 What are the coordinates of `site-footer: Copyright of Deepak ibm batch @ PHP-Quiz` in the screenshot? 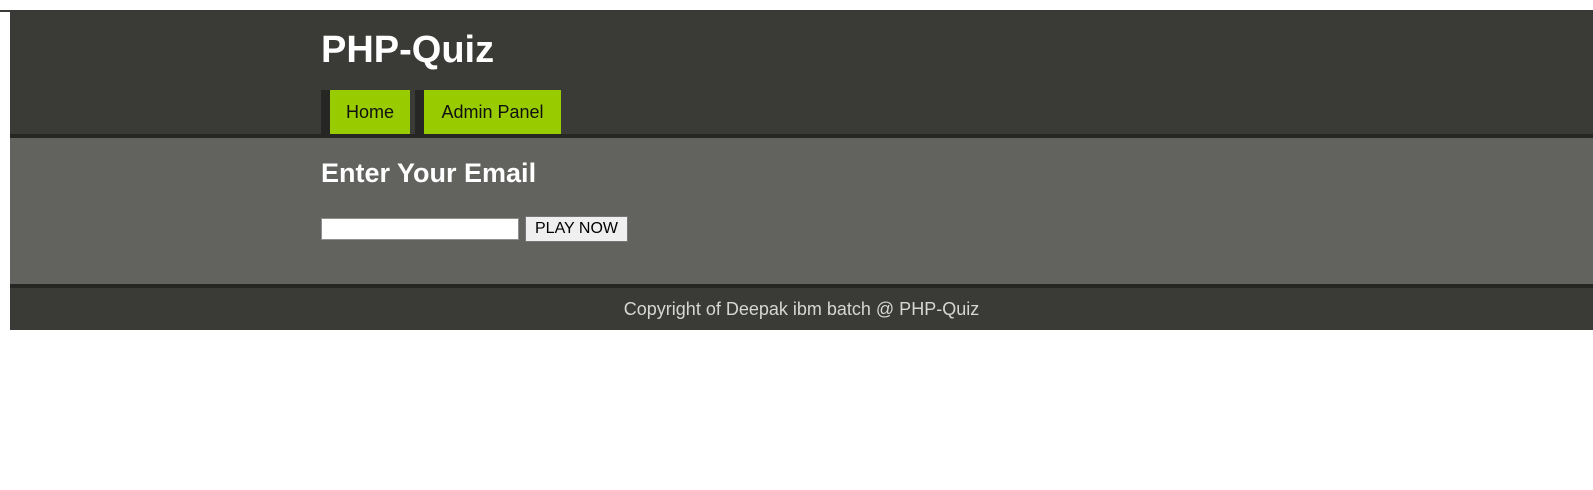 It's located at (801, 309).